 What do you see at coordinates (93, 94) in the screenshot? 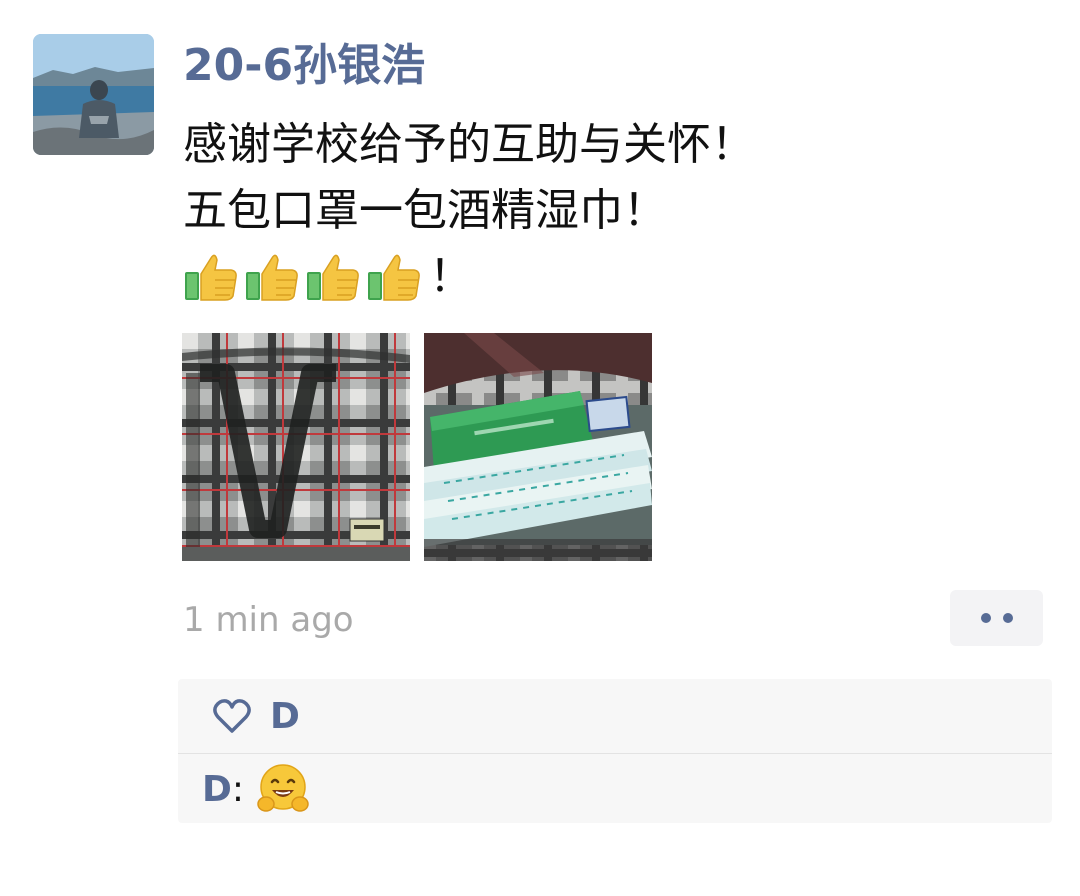
I see `avatar` at bounding box center [93, 94].